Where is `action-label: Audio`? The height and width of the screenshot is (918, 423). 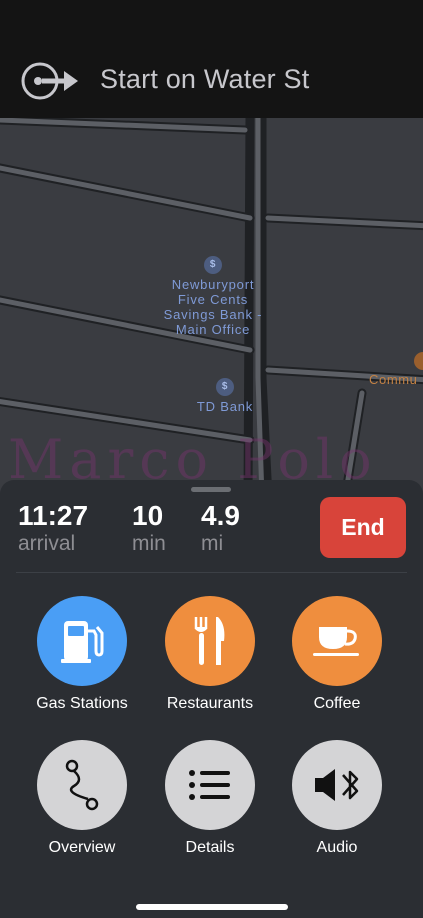
action-label: Audio is located at coordinates (337, 847).